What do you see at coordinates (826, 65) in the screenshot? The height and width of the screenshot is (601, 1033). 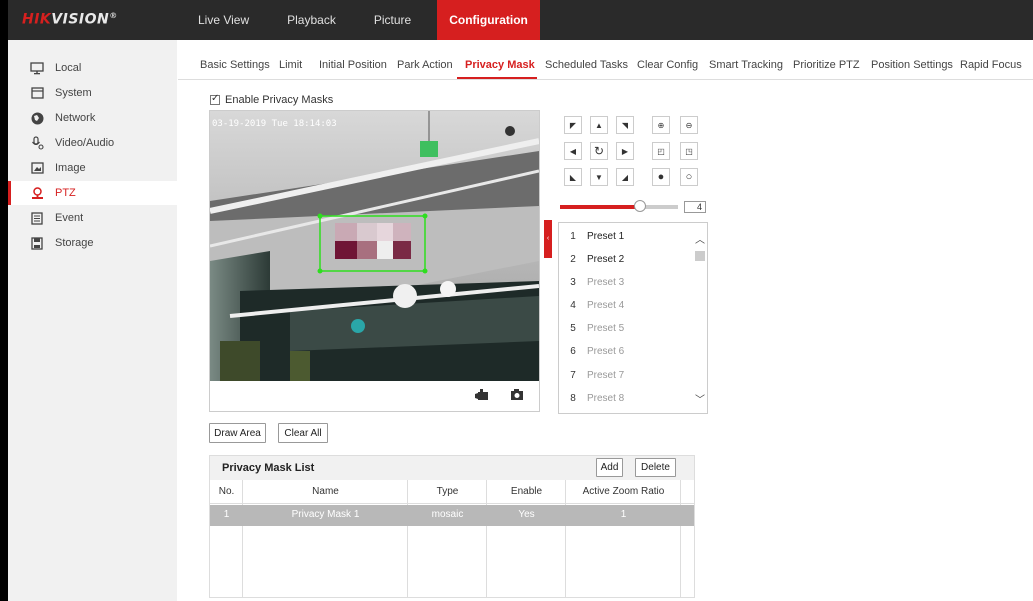 I see `tab-prioritize-ptz: Prioritize PTZ` at bounding box center [826, 65].